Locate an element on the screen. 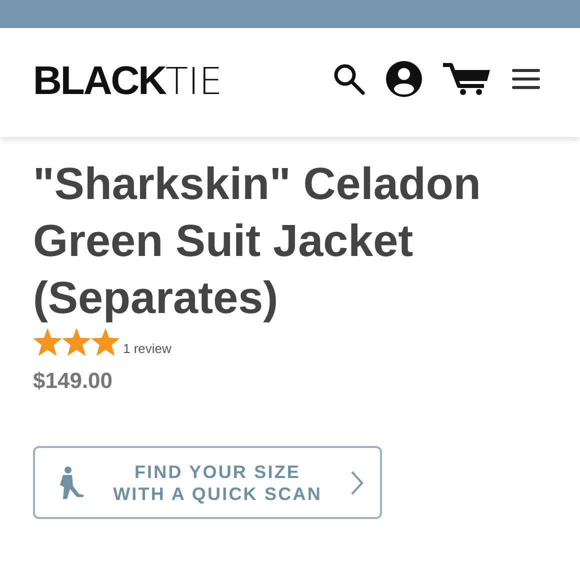 This screenshot has height=580, width=580. cart-icon is located at coordinates (467, 79).